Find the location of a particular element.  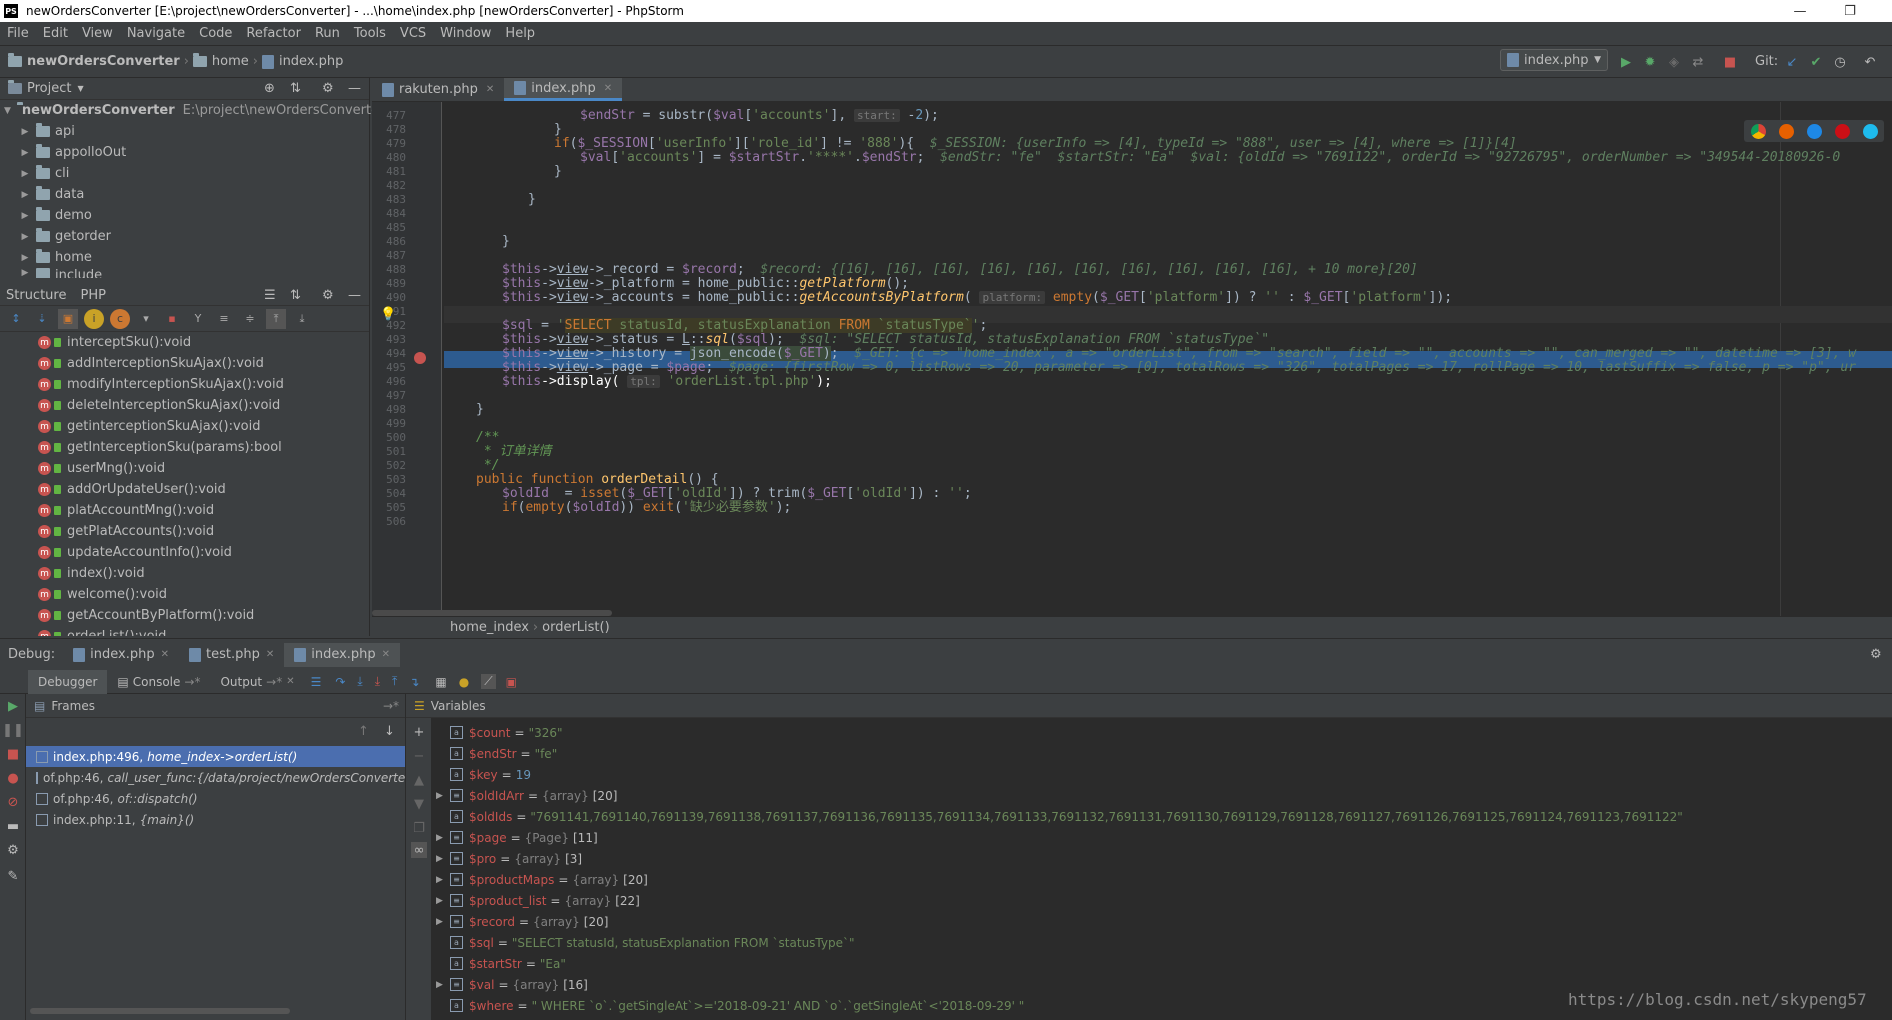

layout-icon: ▬ is located at coordinates (13, 826).